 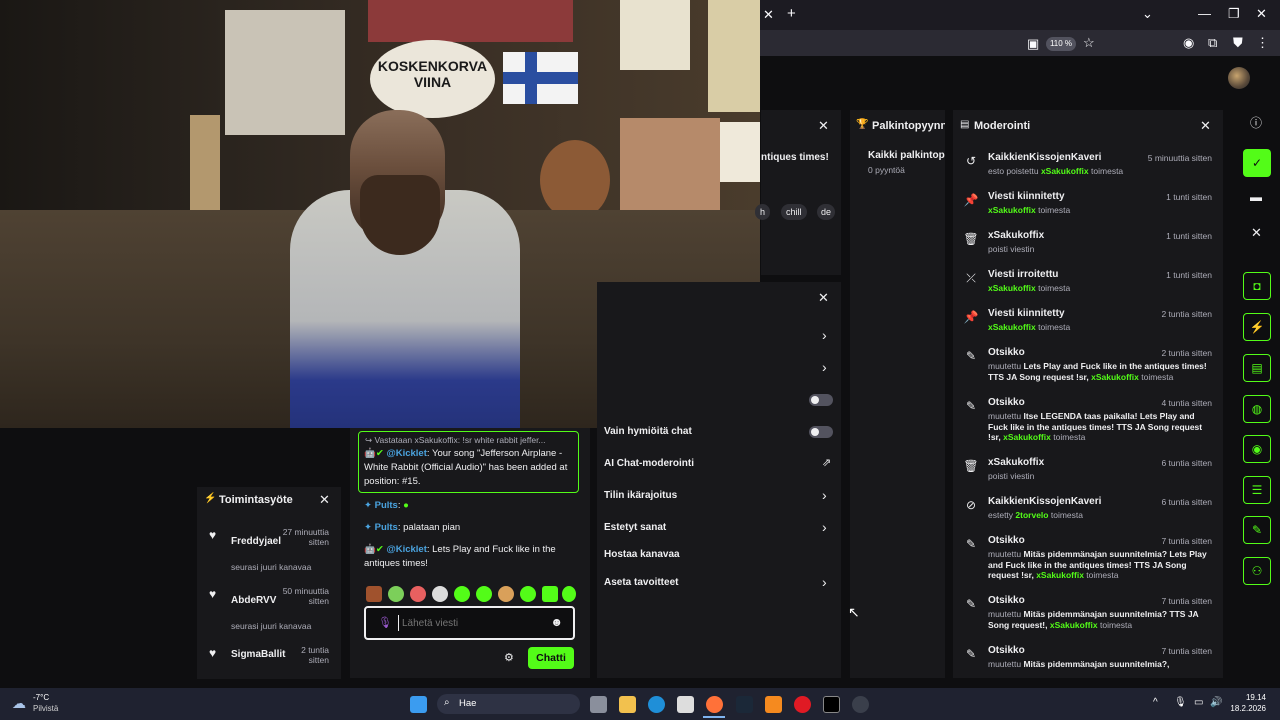 I want to click on extensions-icon: ⧉, so click(x=1212, y=43).